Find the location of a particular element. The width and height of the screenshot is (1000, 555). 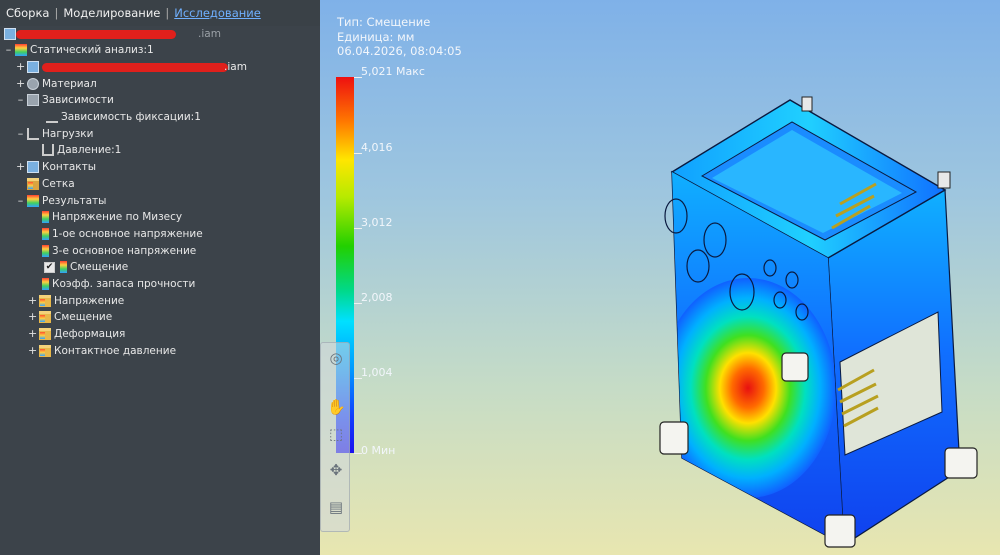

constraints-icon is located at coordinates (33, 100).